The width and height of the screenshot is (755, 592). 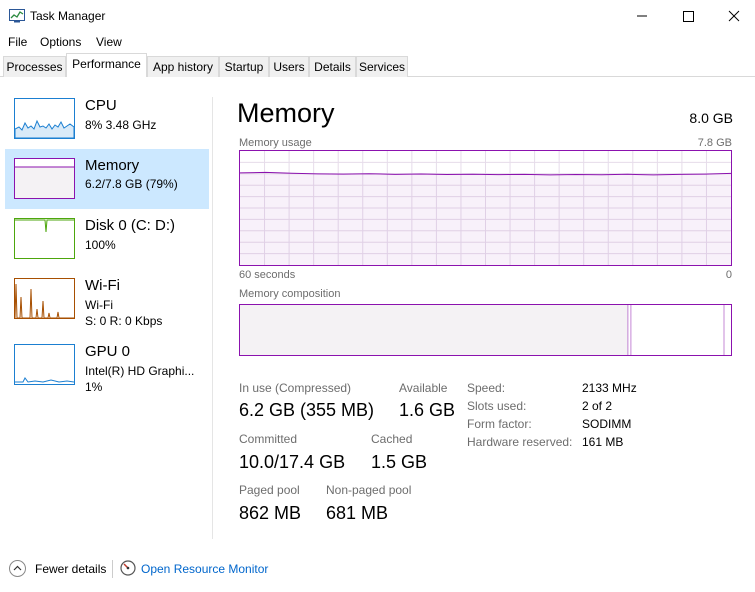 I want to click on available-label: Available, so click(x=423, y=388).